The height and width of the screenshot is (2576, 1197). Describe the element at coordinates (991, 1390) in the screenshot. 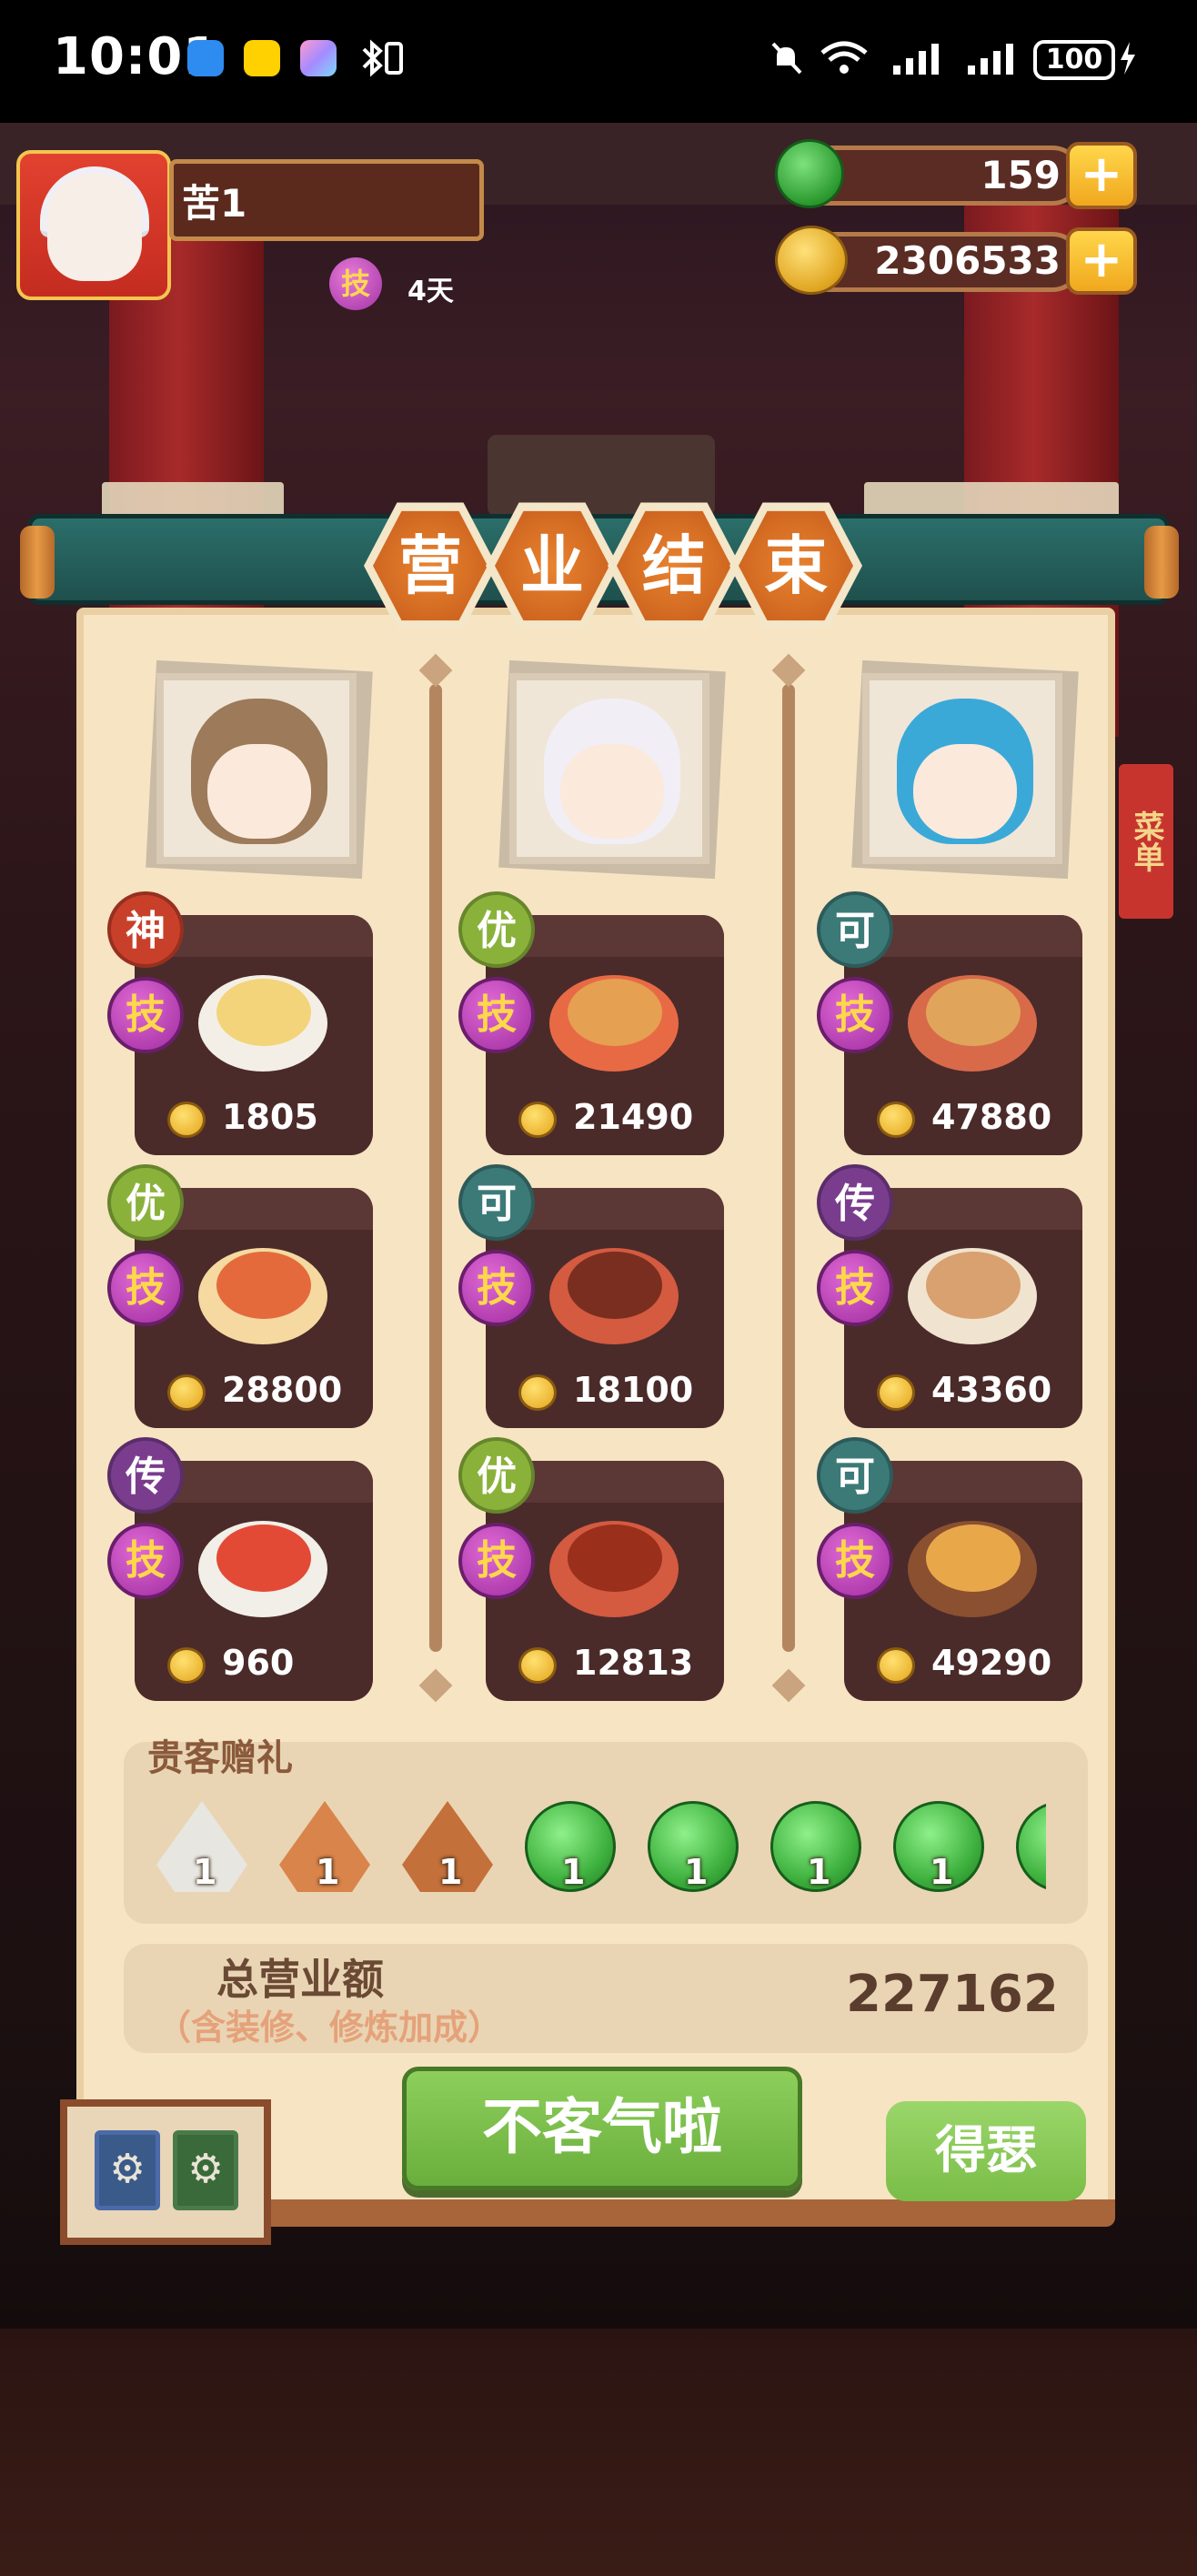

I see `dish-price: 43360` at that location.